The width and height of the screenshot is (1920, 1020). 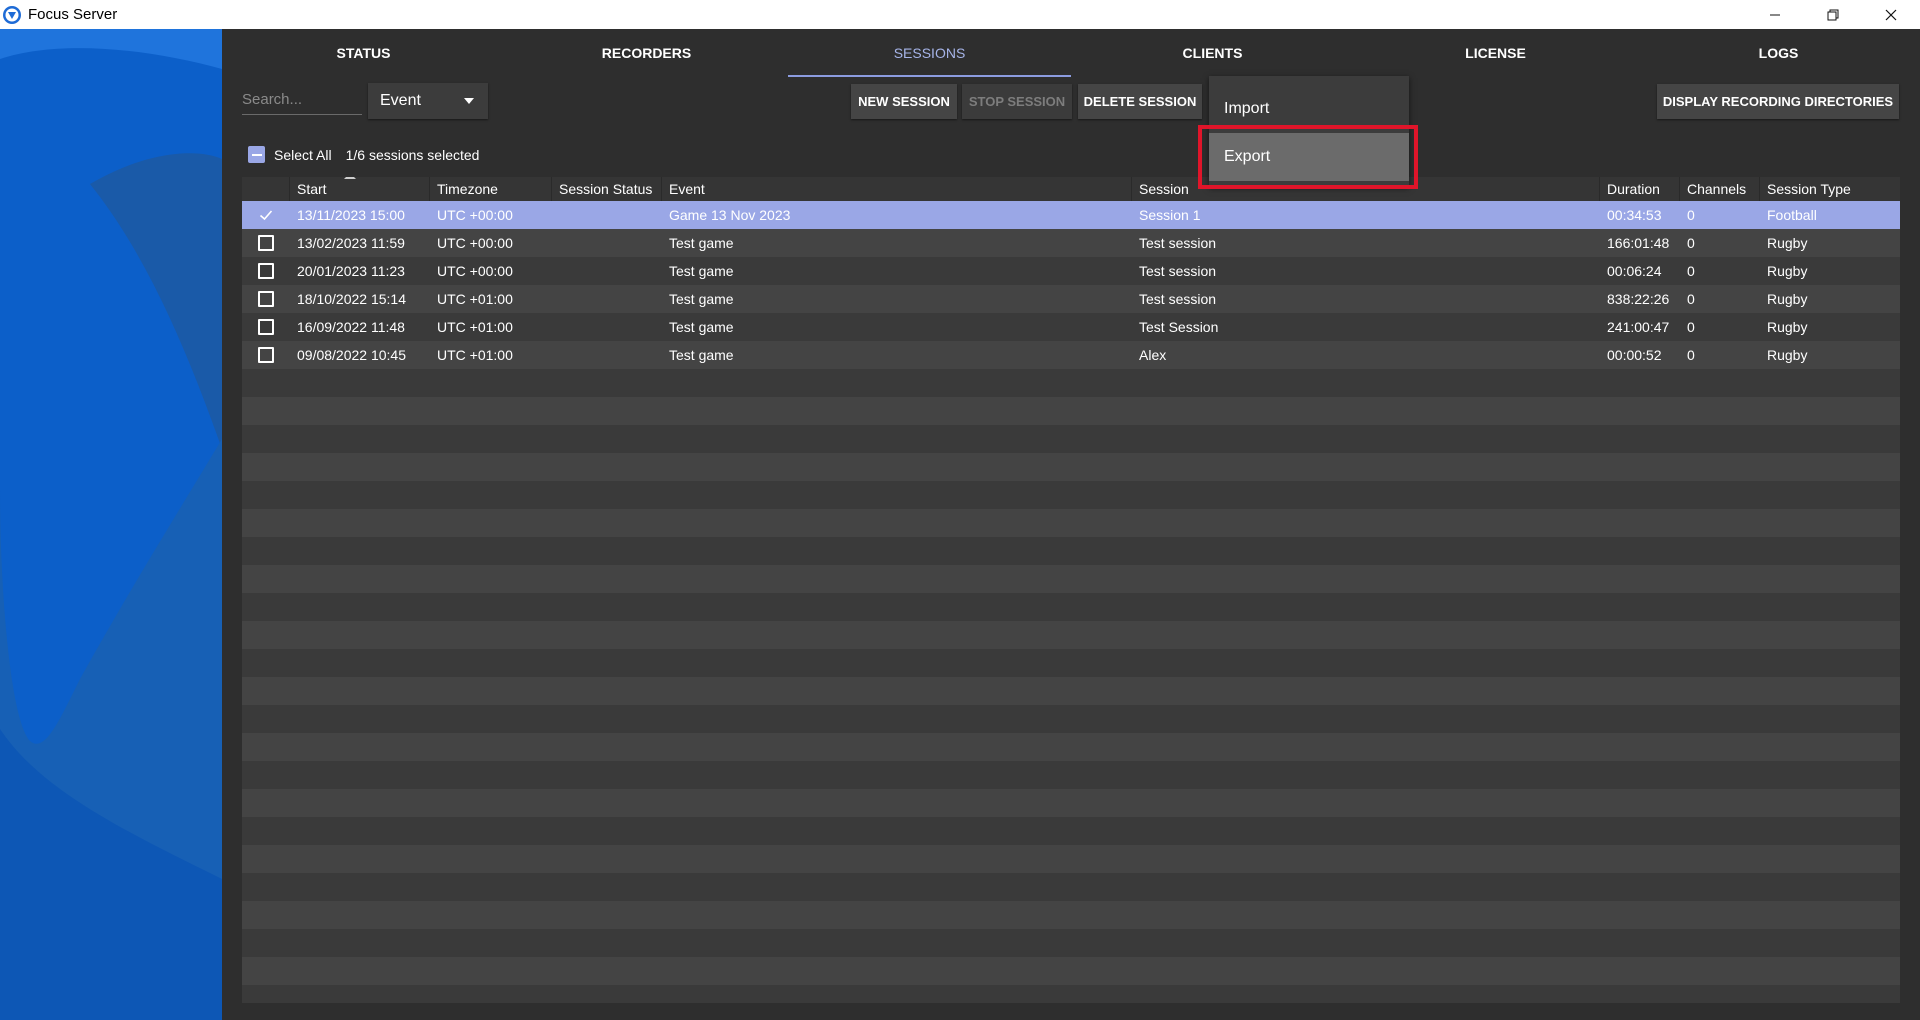 I want to click on column-header-timezone: Timezone, so click(x=491, y=189).